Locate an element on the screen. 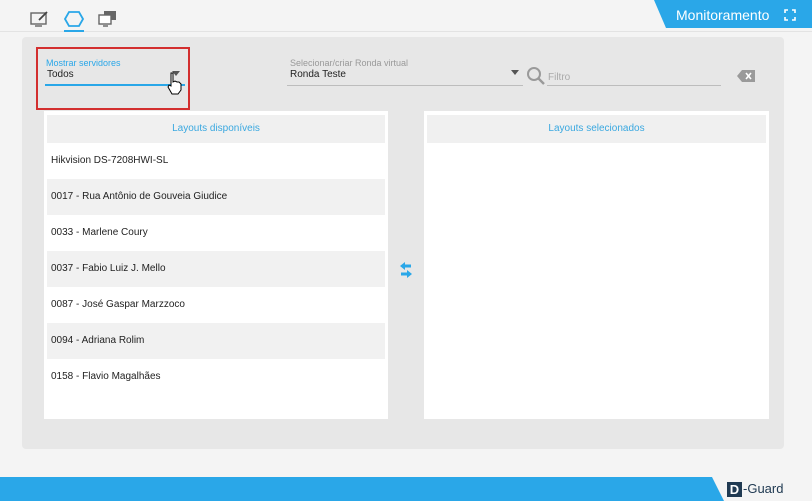 This screenshot has width=812, height=501. bottom-status-bar is located at coordinates (406, 489).